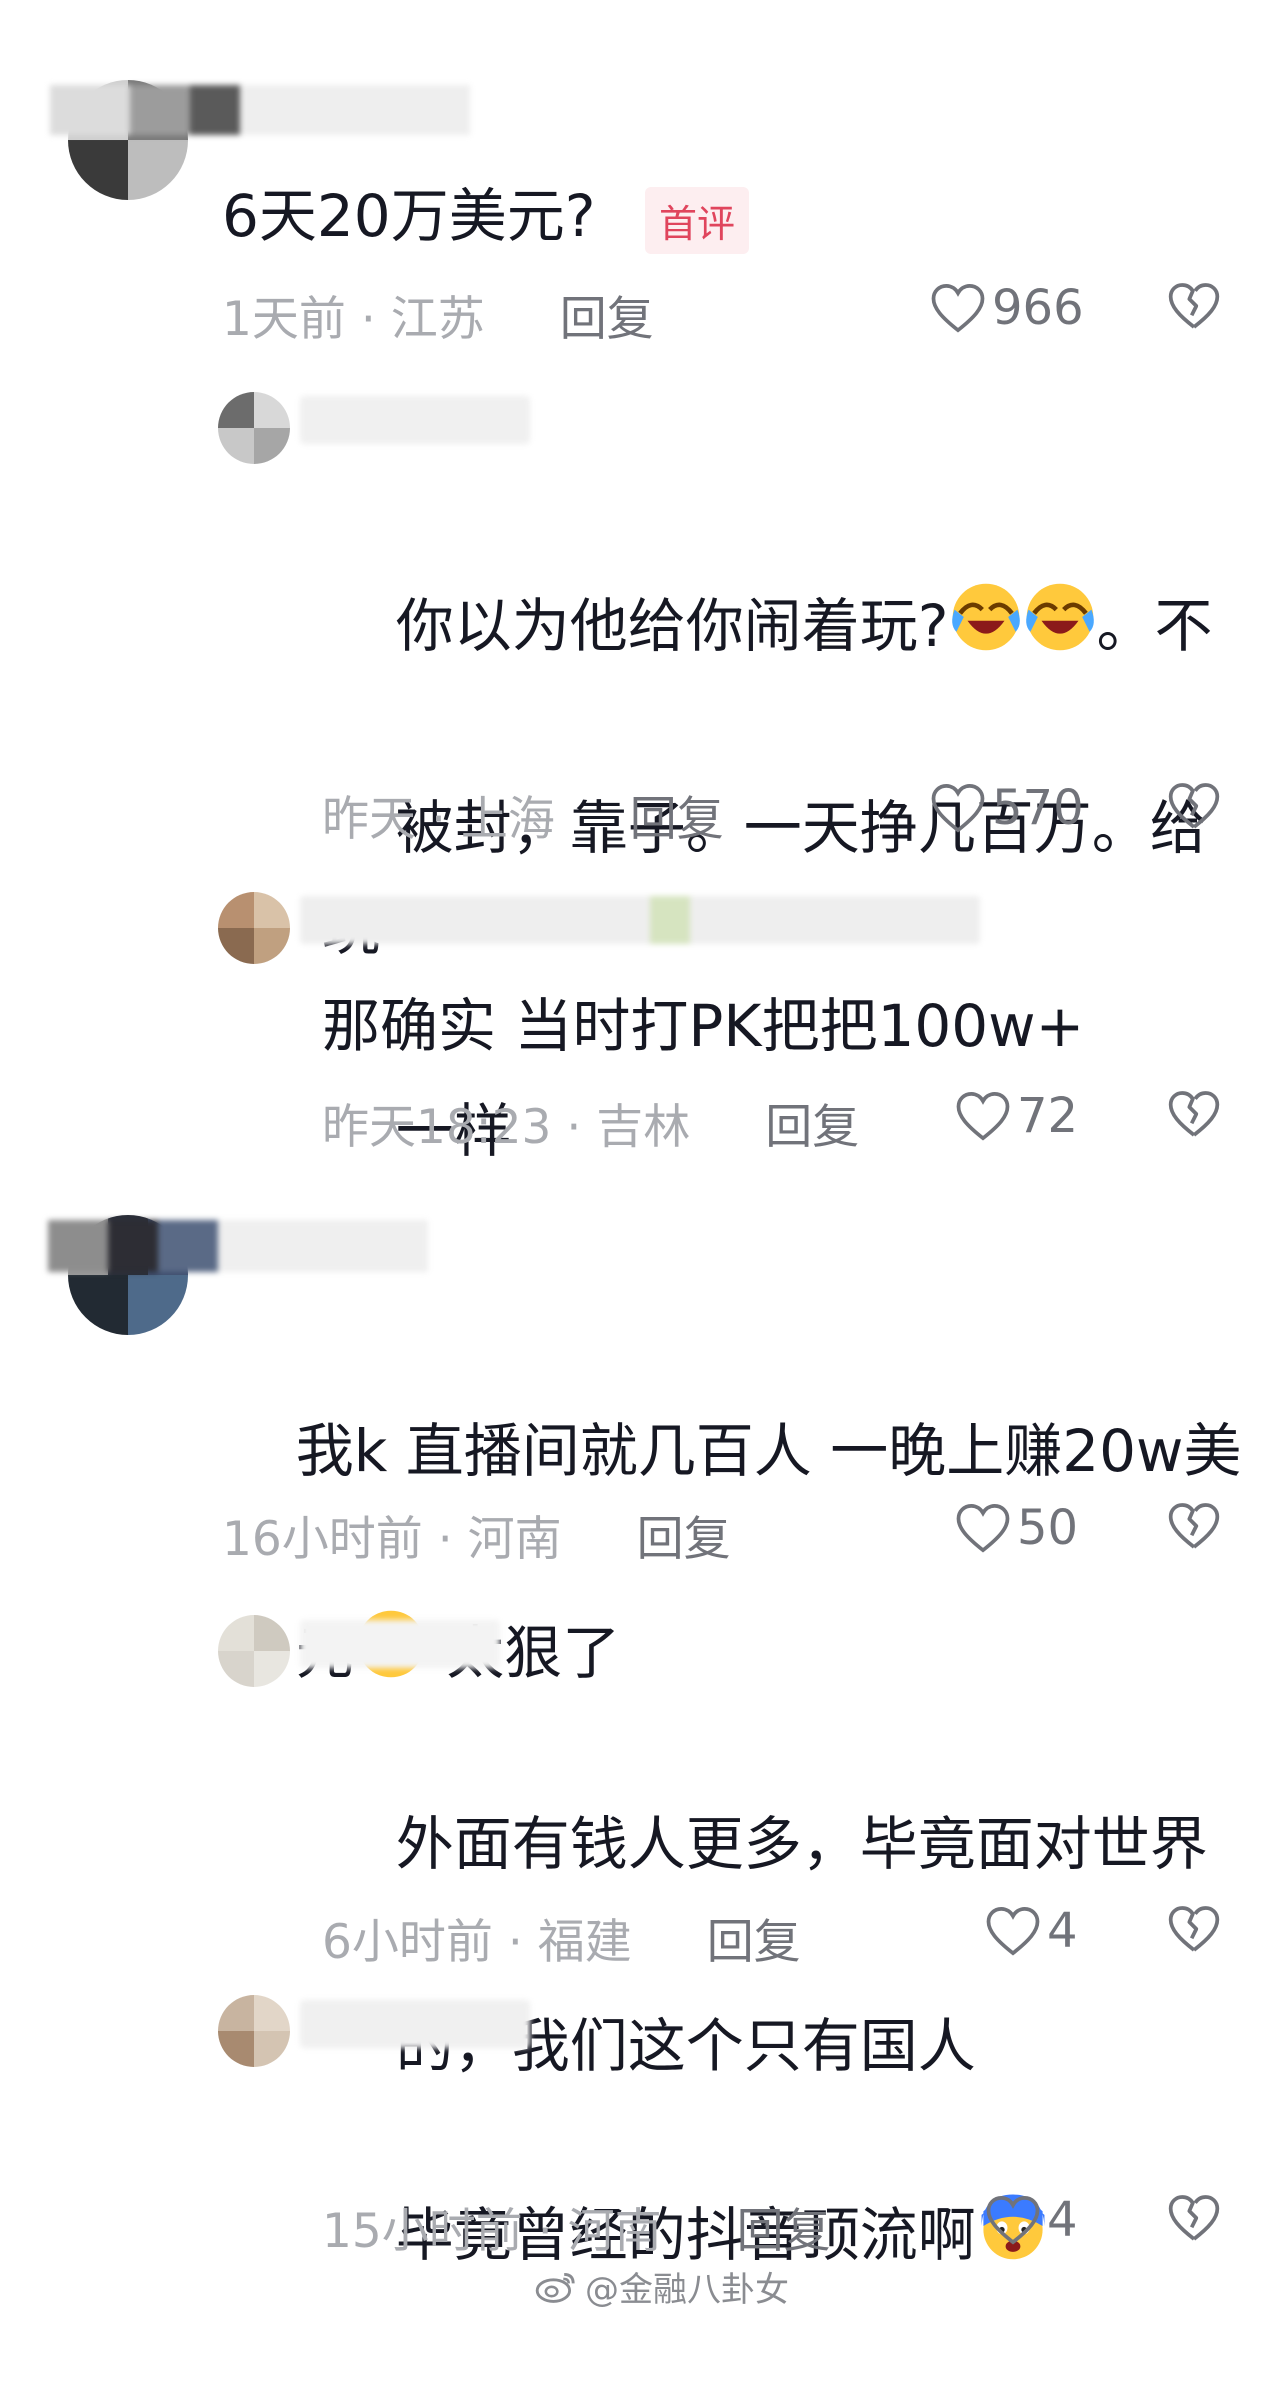  Describe the element at coordinates (687, 2290) in the screenshot. I see `watermark-text: @金融八卦女` at that location.